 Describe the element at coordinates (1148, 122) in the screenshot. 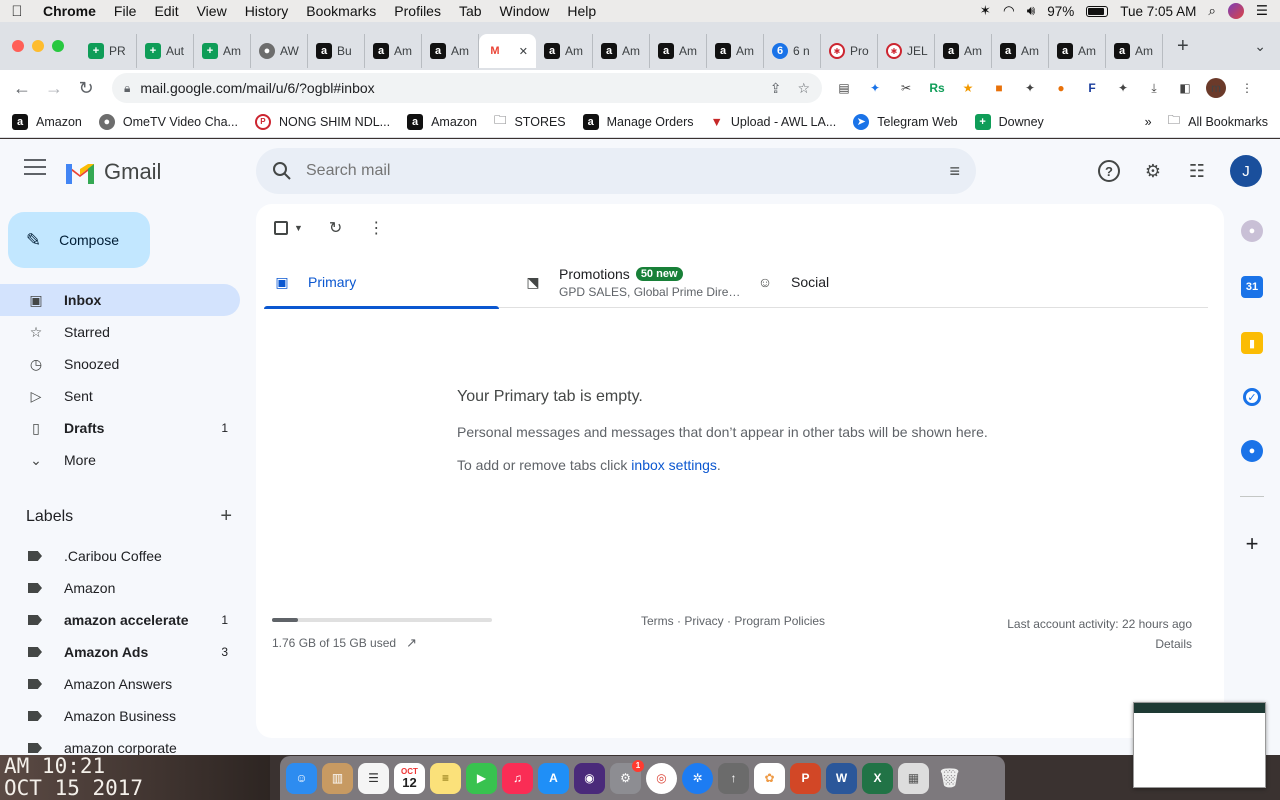

I see `bookmarks-overflow-chevron: »` at that location.